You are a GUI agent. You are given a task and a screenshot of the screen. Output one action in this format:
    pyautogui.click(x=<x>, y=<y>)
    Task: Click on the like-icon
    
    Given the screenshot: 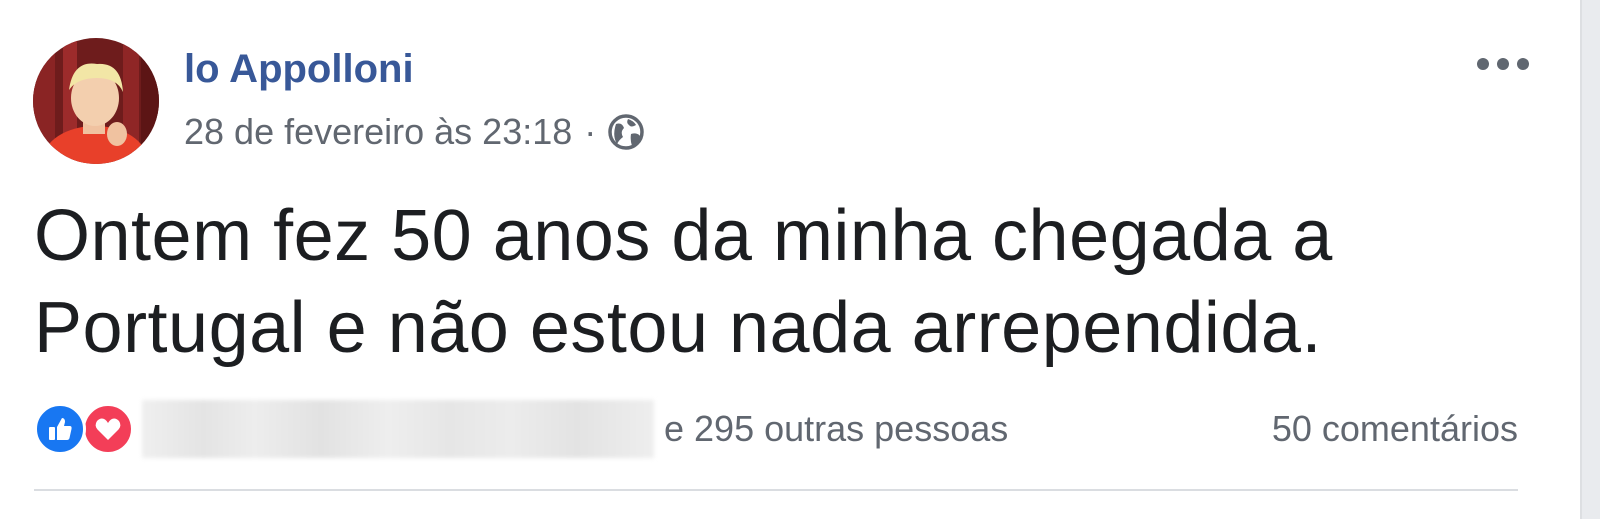 What is the action you would take?
    pyautogui.click(x=60, y=429)
    